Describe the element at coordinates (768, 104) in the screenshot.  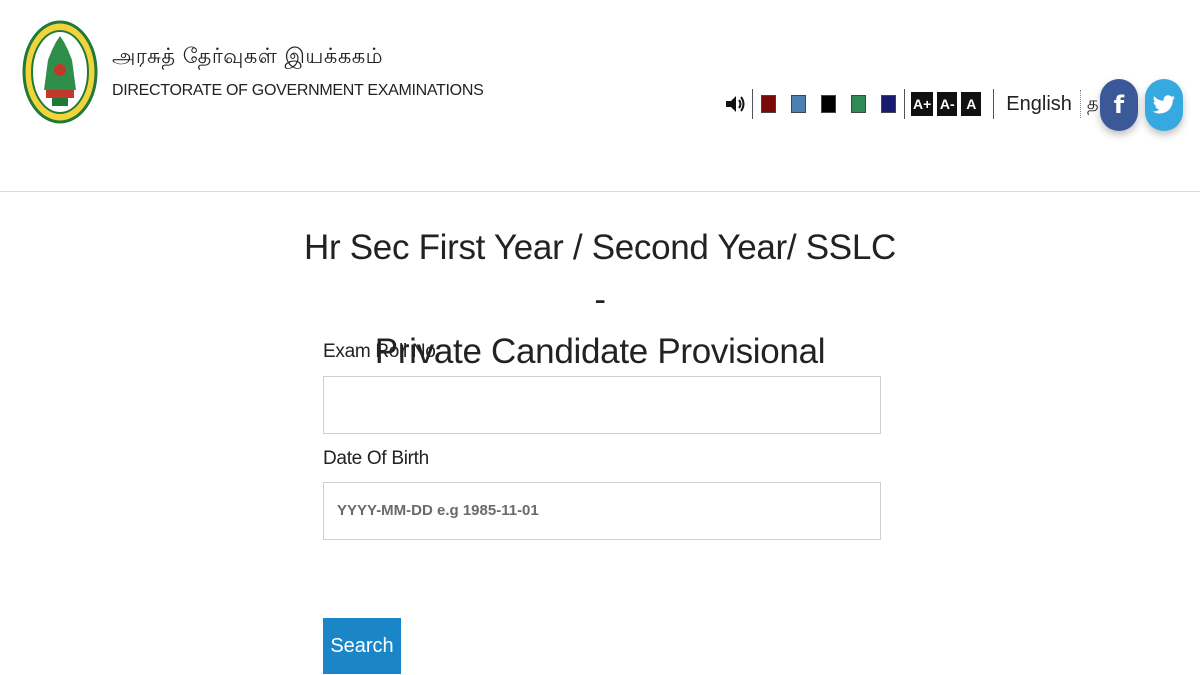
I see `theme-maroon-swatch` at that location.